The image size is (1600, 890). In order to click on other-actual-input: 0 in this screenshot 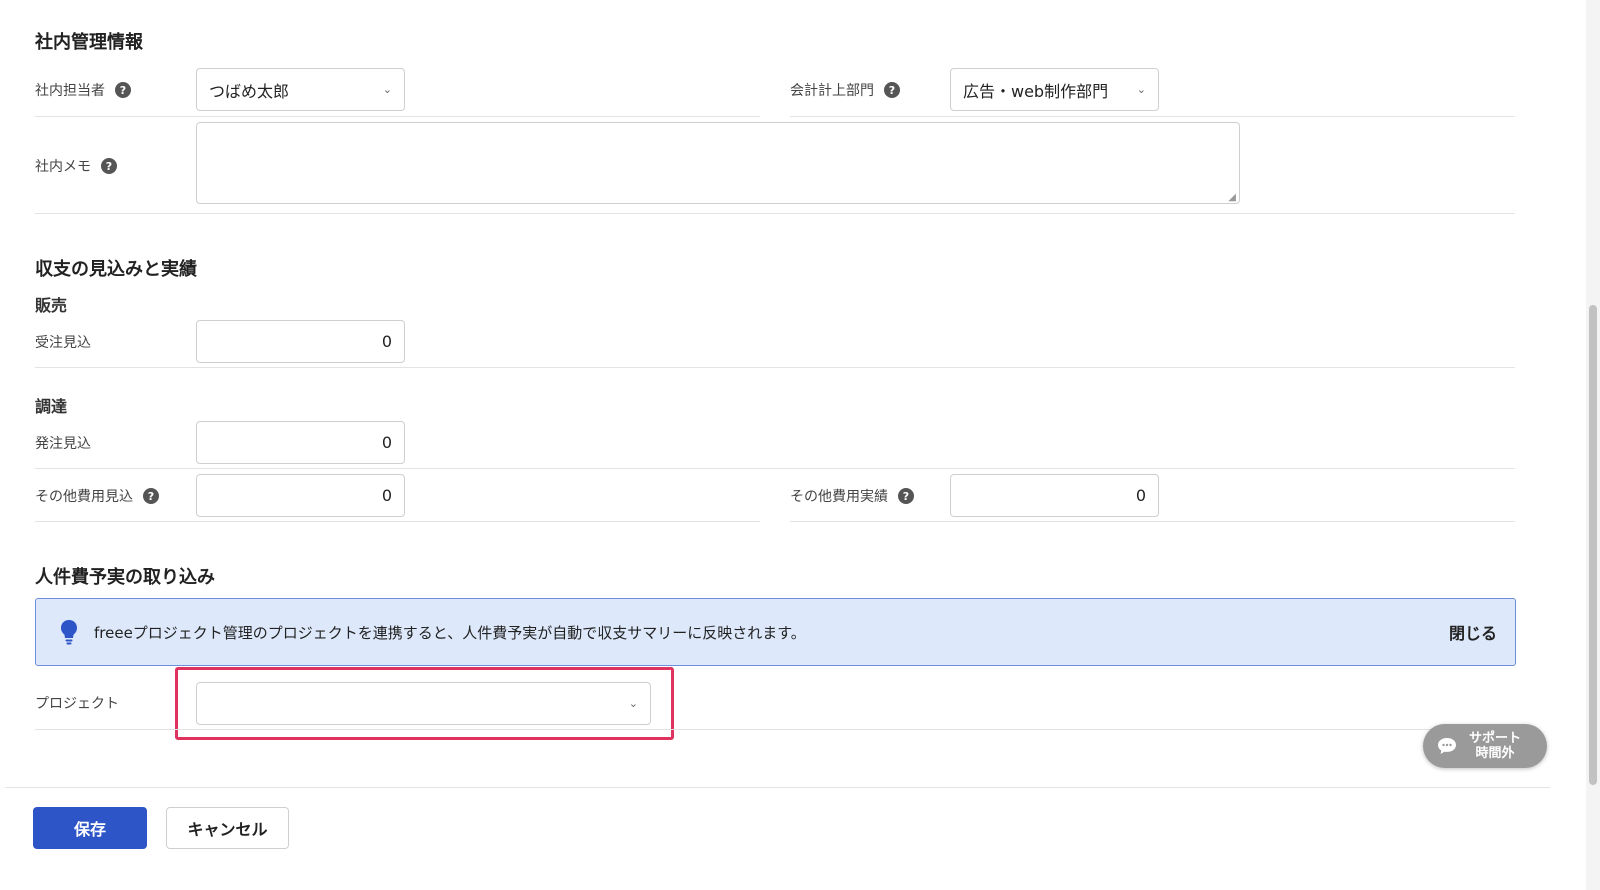, I will do `click(1054, 495)`.